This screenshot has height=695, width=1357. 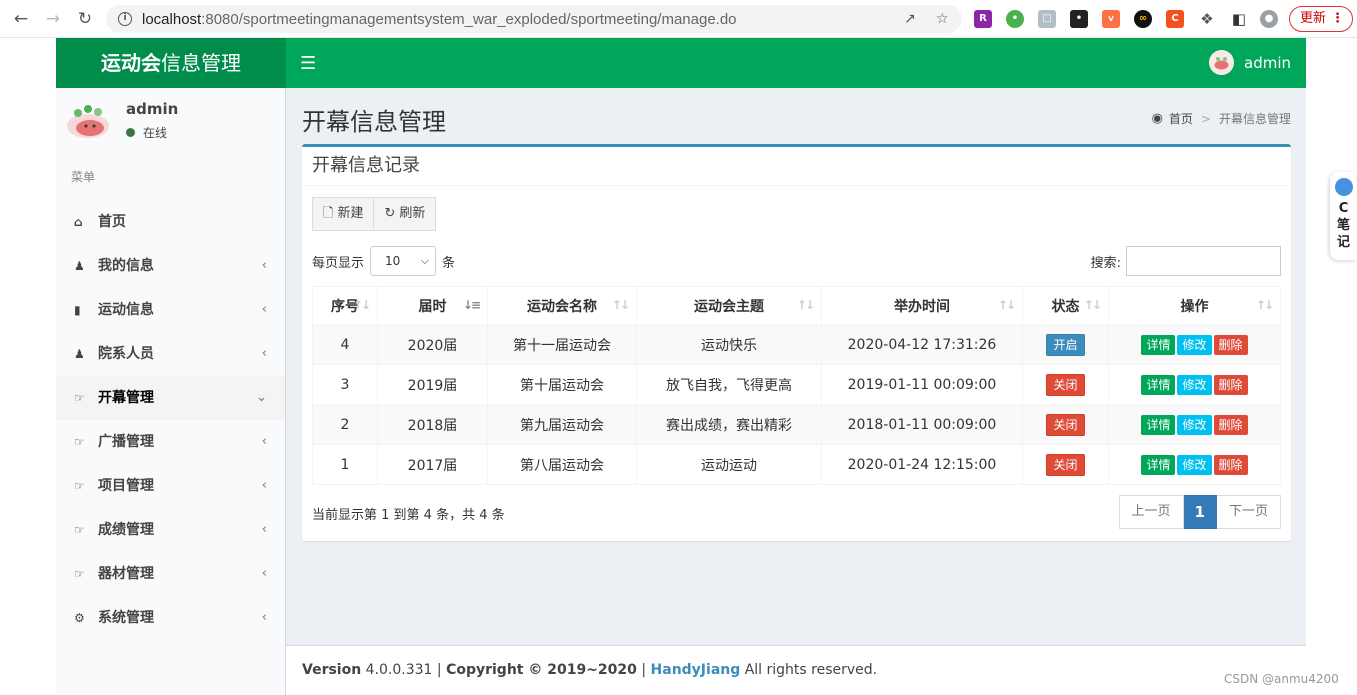 I want to click on footer-version: 4.0.0.331, so click(x=399, y=670).